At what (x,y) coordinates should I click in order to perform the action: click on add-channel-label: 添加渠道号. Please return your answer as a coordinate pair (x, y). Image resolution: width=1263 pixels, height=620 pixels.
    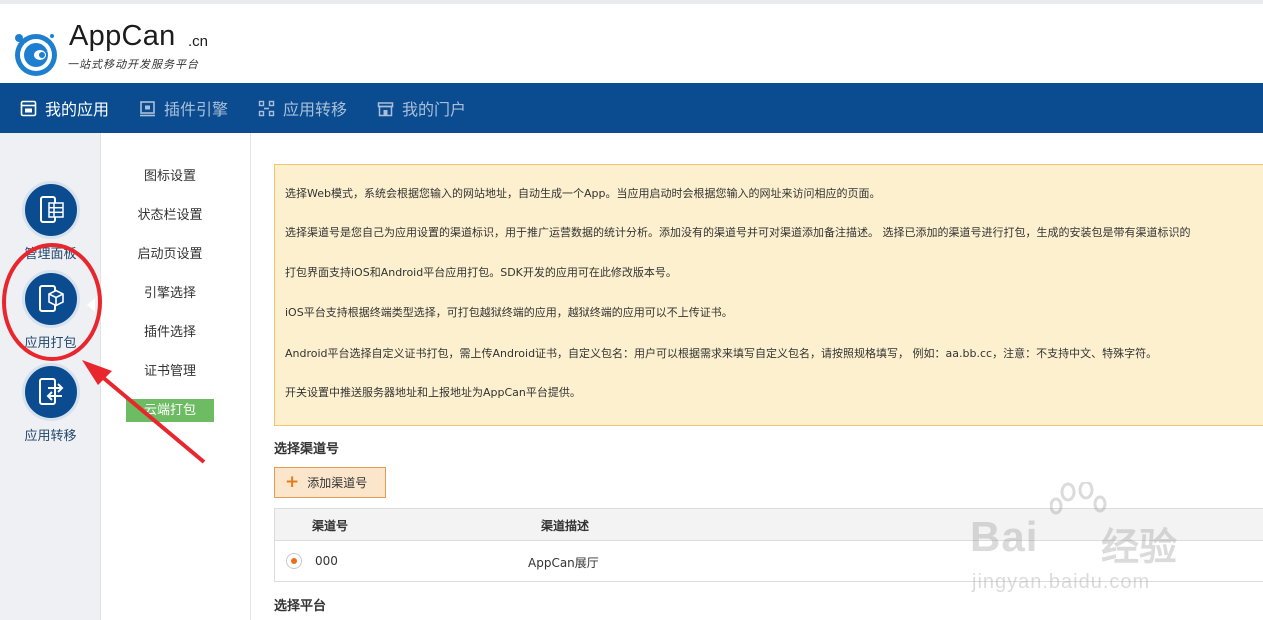
    Looking at the image, I should click on (337, 483).